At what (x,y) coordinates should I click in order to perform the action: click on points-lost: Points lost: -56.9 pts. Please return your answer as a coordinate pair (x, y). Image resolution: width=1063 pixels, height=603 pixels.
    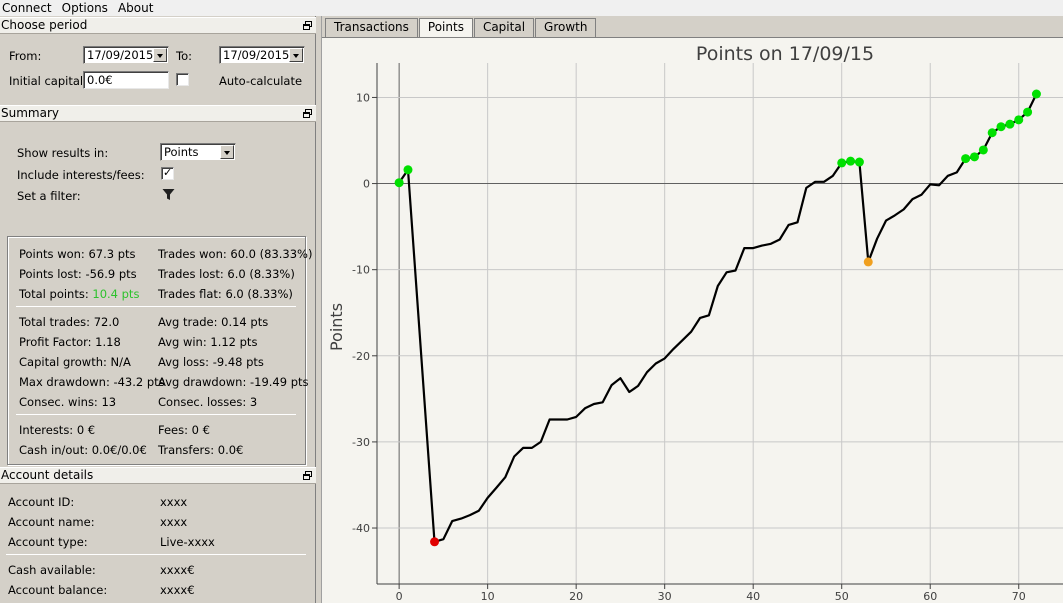
    Looking at the image, I should click on (78, 274).